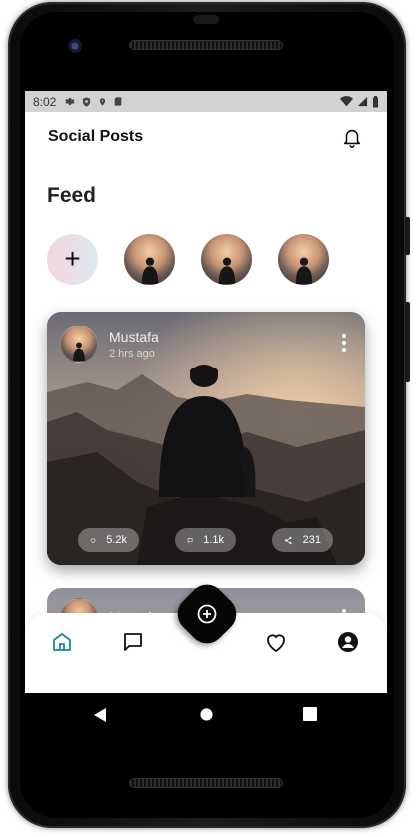 The image size is (417, 837). I want to click on author-avatar, so click(79, 344).